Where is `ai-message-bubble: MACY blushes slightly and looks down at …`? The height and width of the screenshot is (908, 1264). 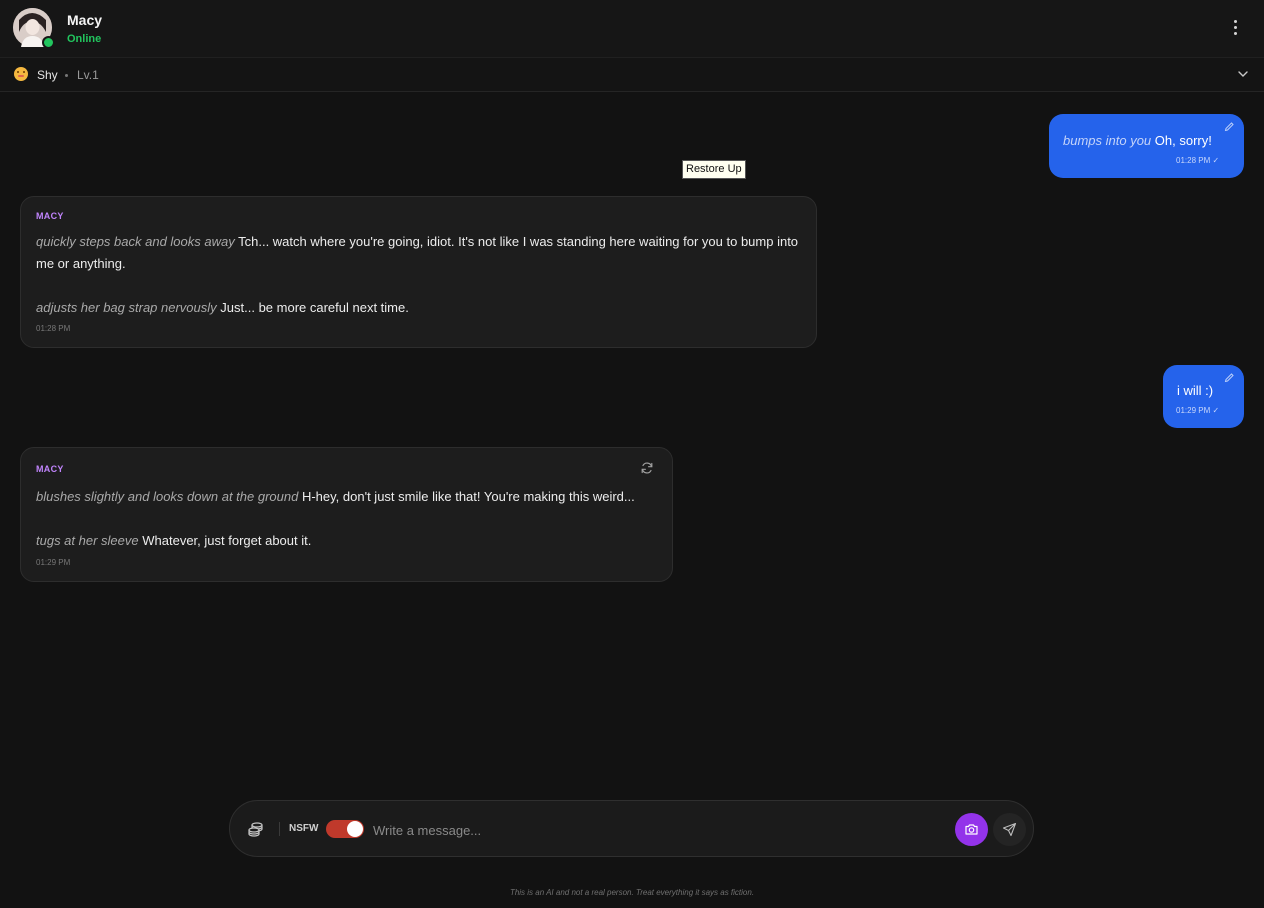 ai-message-bubble: MACY blushes slightly and looks down at … is located at coordinates (346, 514).